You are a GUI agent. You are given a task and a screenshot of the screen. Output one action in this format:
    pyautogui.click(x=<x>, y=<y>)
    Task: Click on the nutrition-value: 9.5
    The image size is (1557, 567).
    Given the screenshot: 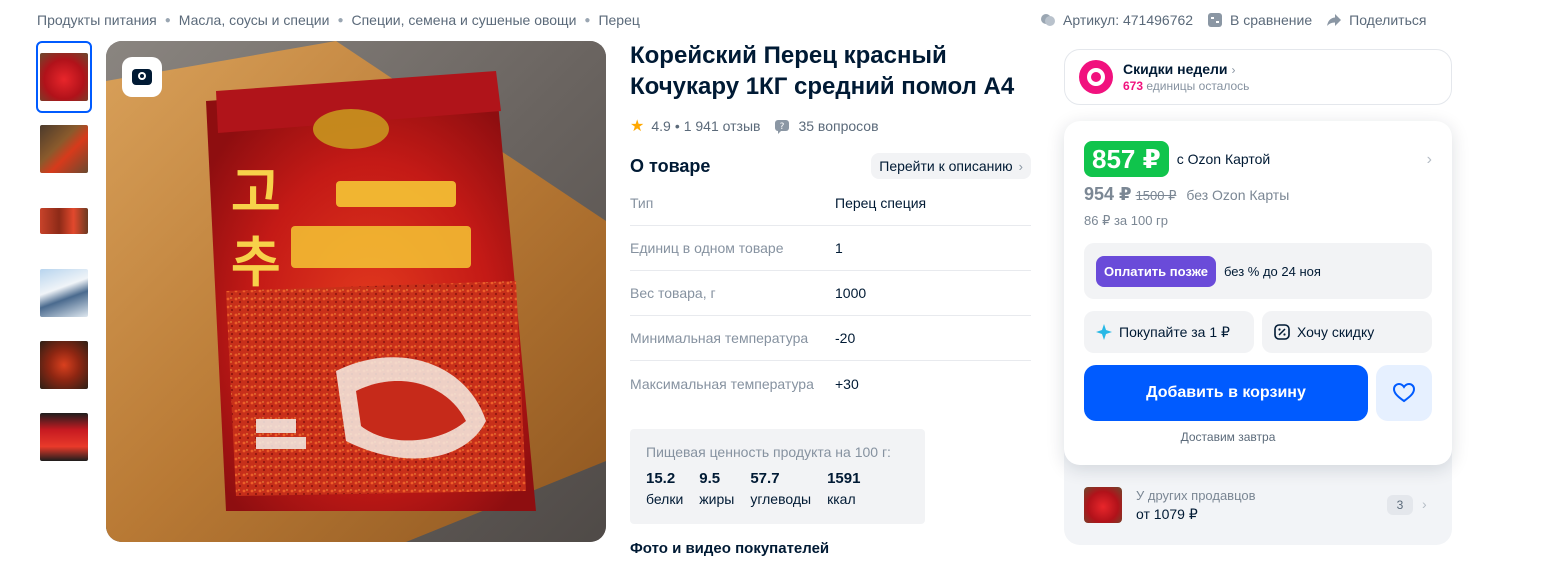 What is the action you would take?
    pyautogui.click(x=710, y=478)
    